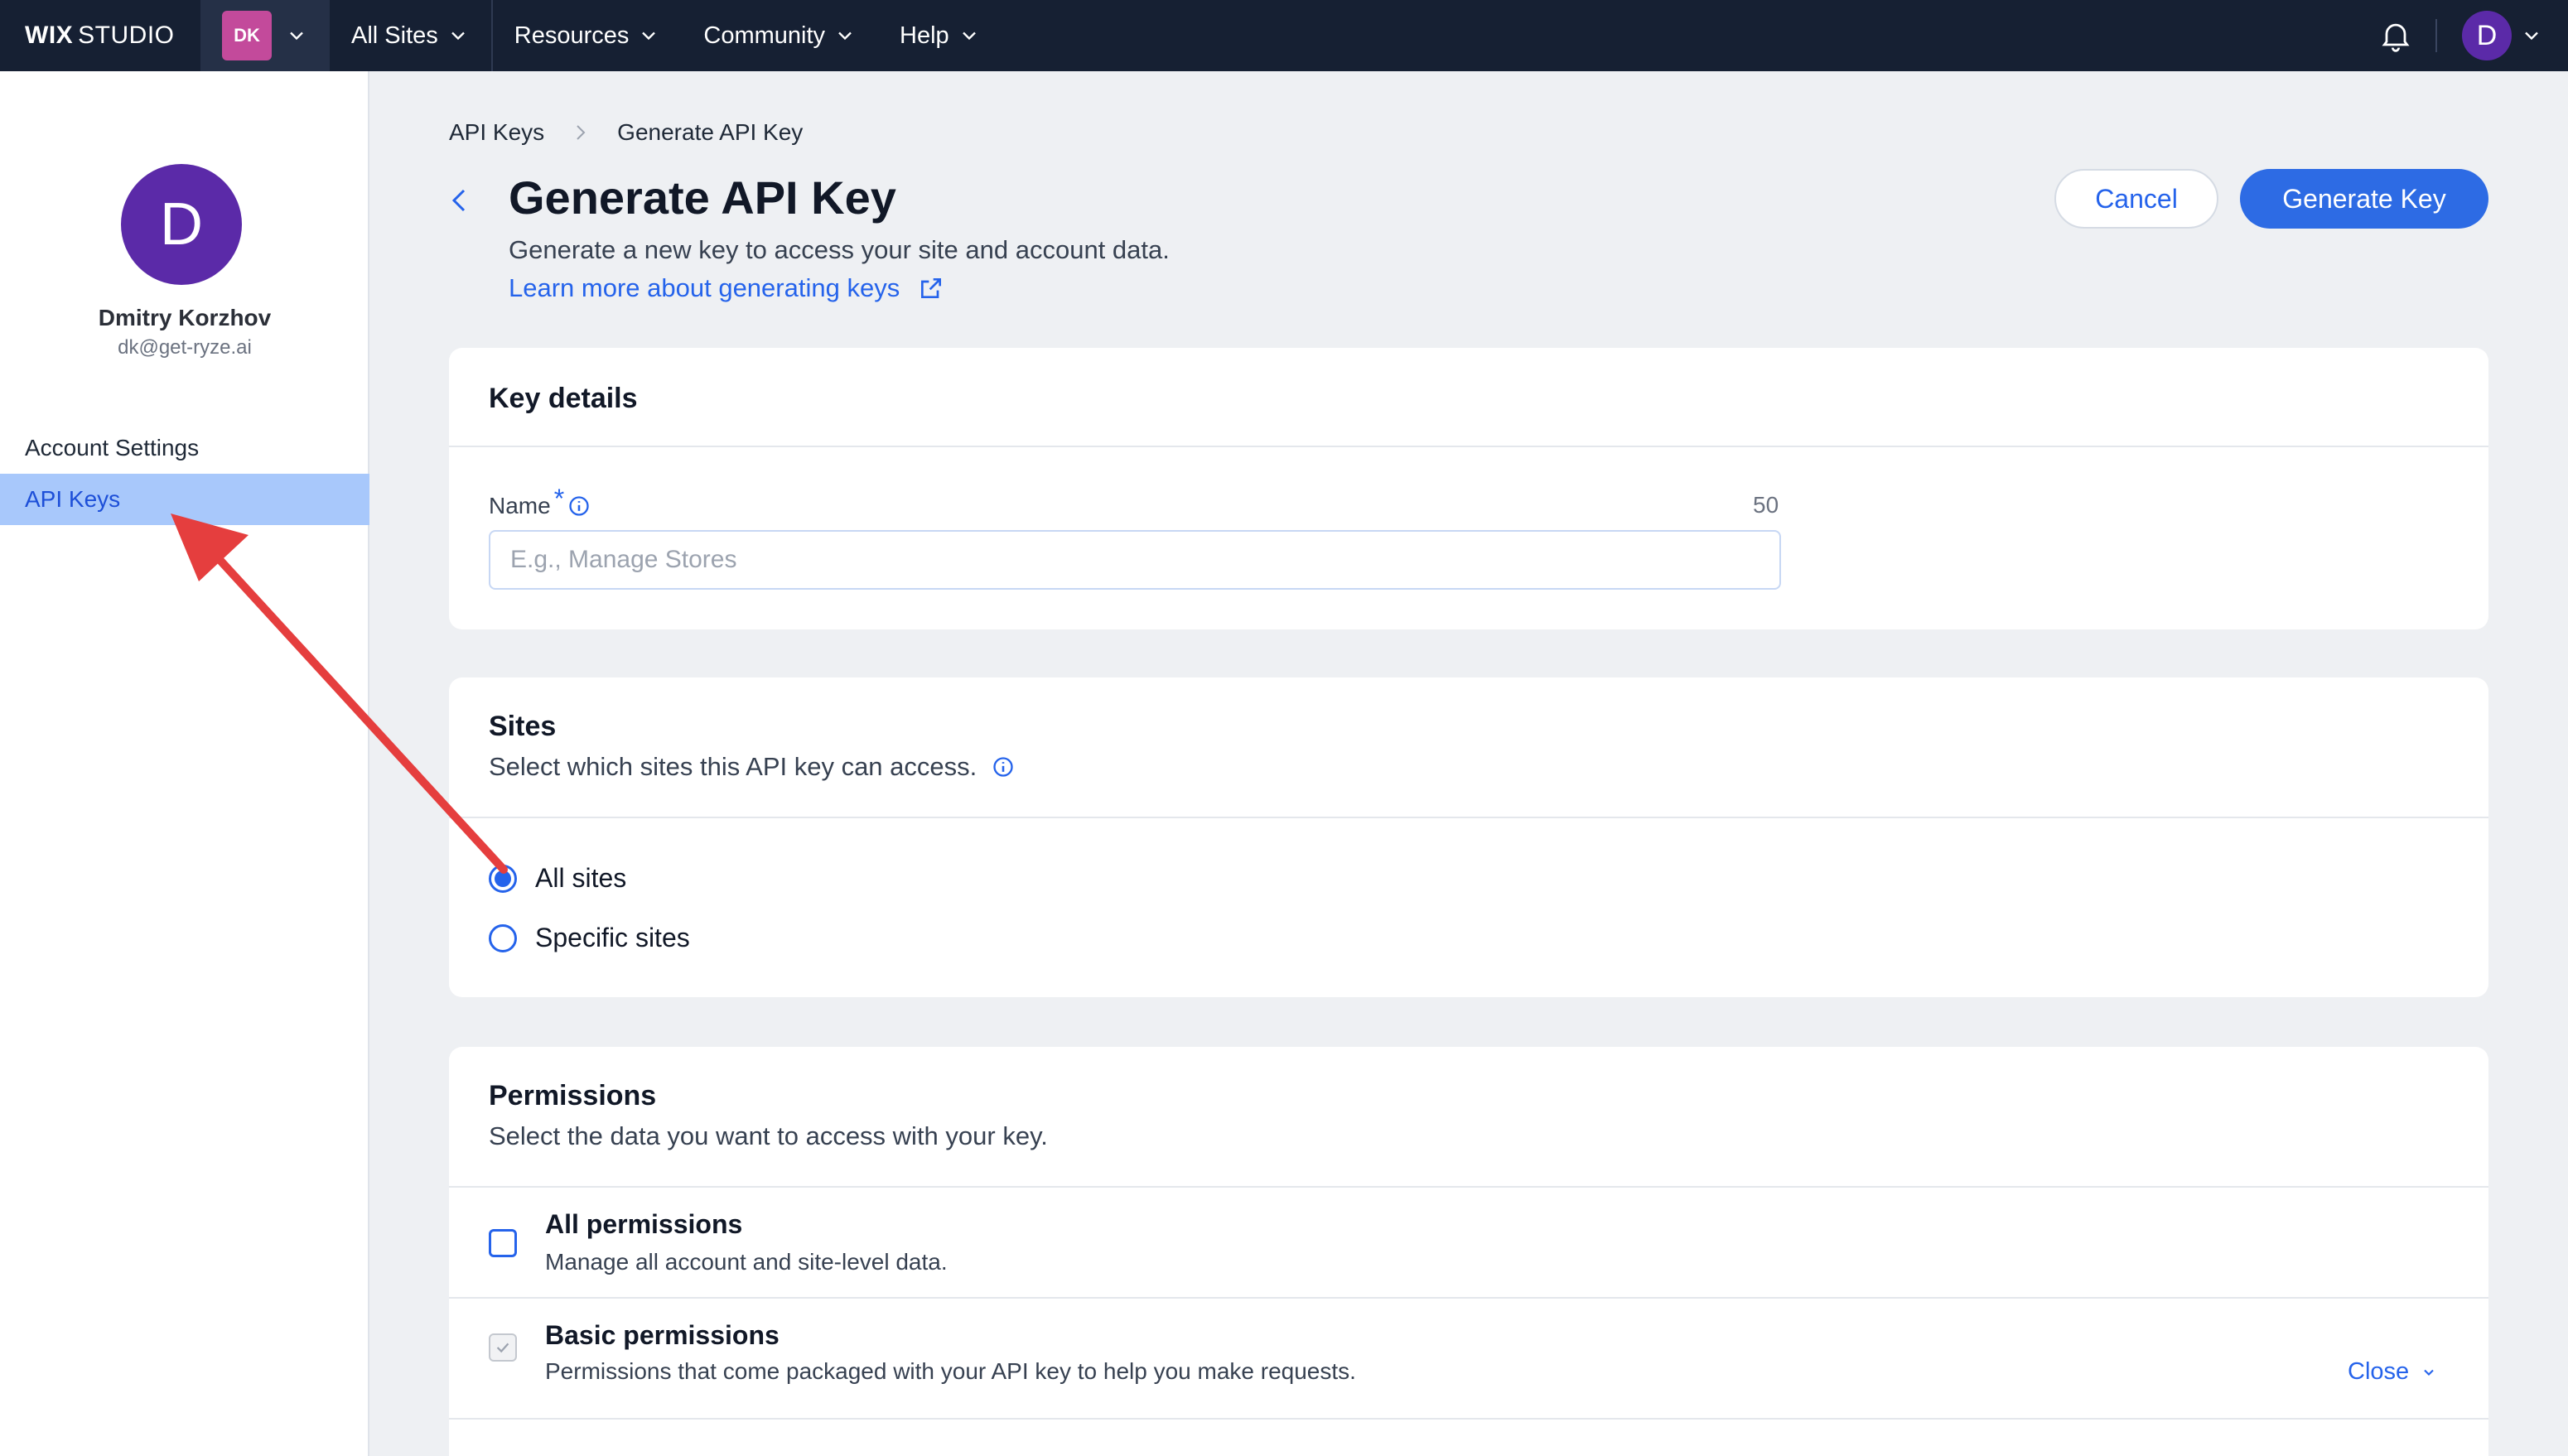 The width and height of the screenshot is (2568, 1456). What do you see at coordinates (563, 398) in the screenshot?
I see `key-details-title: Key details` at bounding box center [563, 398].